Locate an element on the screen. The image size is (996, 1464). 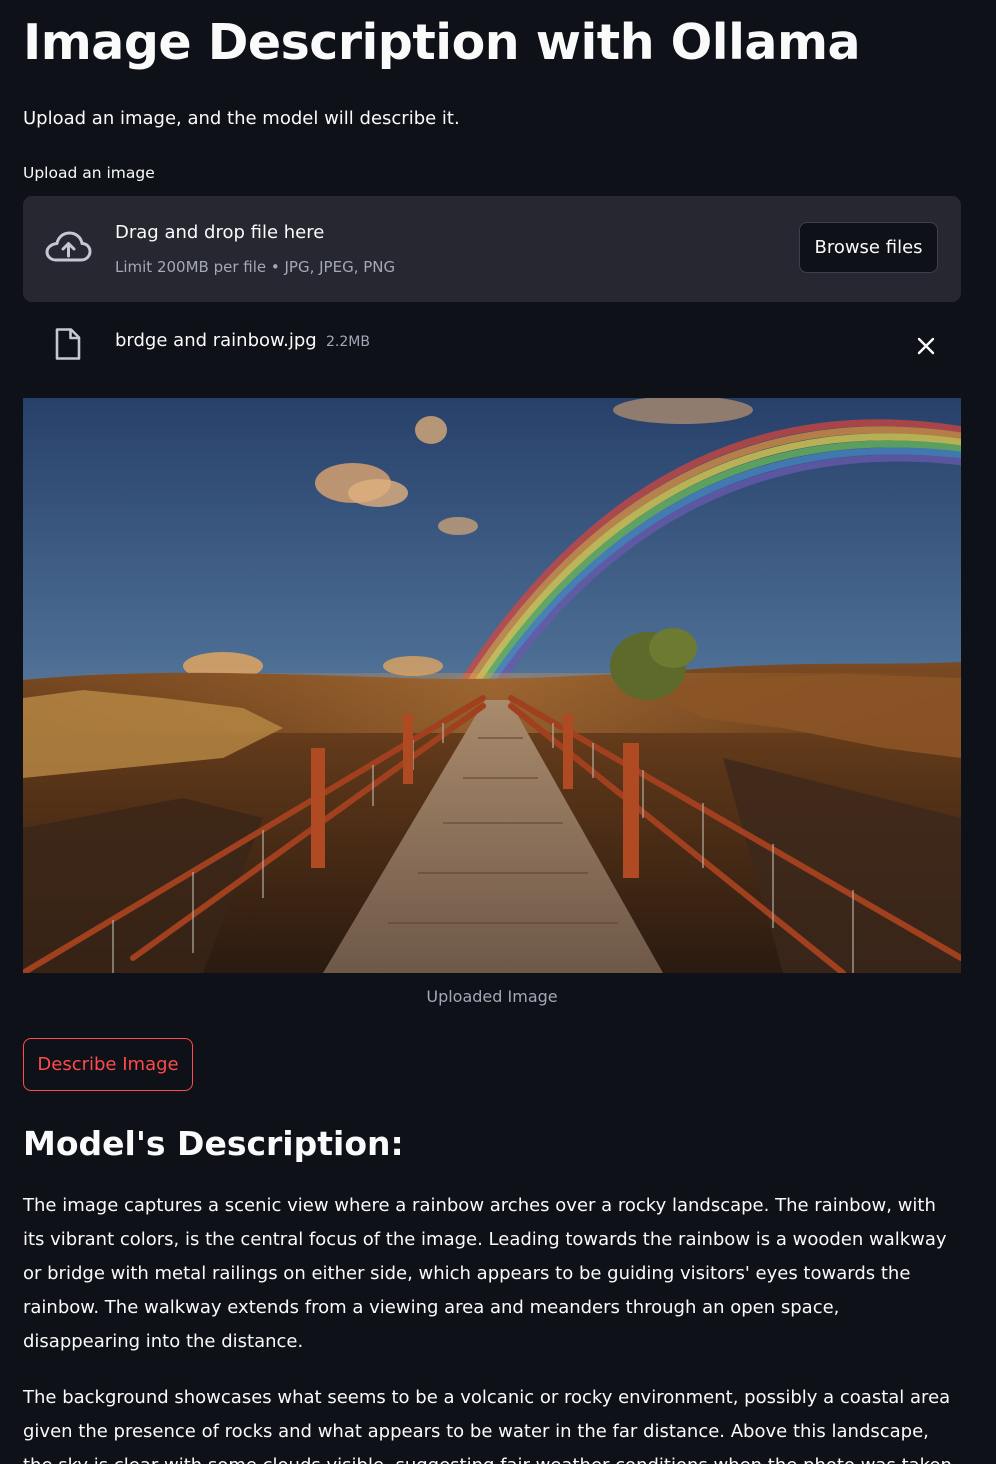
browse-files-button: Browse files is located at coordinates (868, 247).